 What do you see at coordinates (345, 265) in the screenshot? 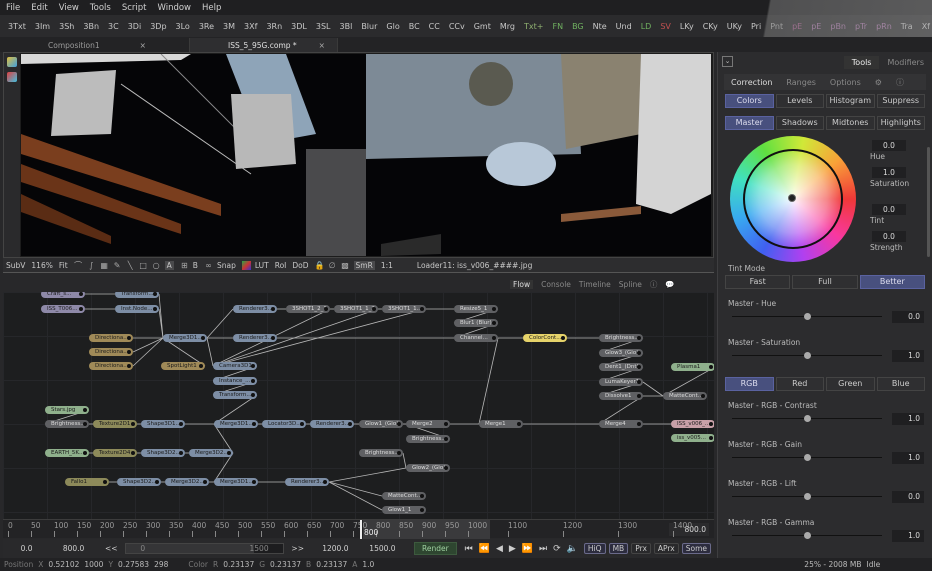
I see `checker-icon: ▩` at bounding box center [345, 265].